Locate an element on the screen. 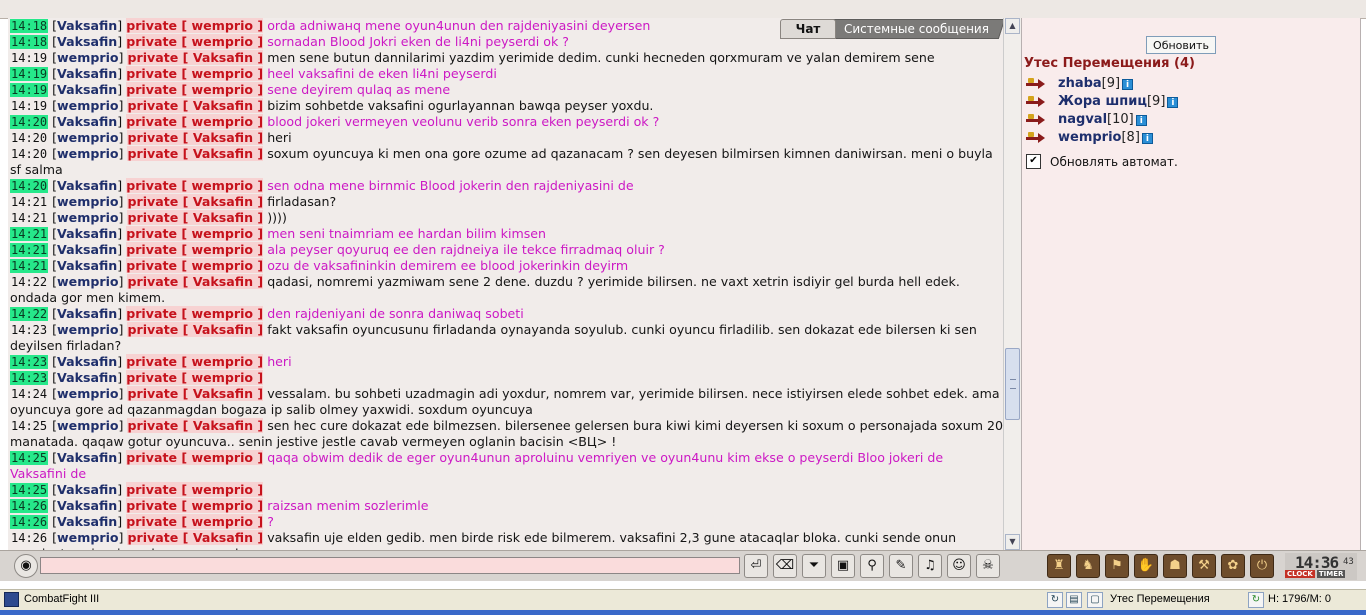 This screenshot has height=615, width=1366. chat-input is located at coordinates (390, 565).